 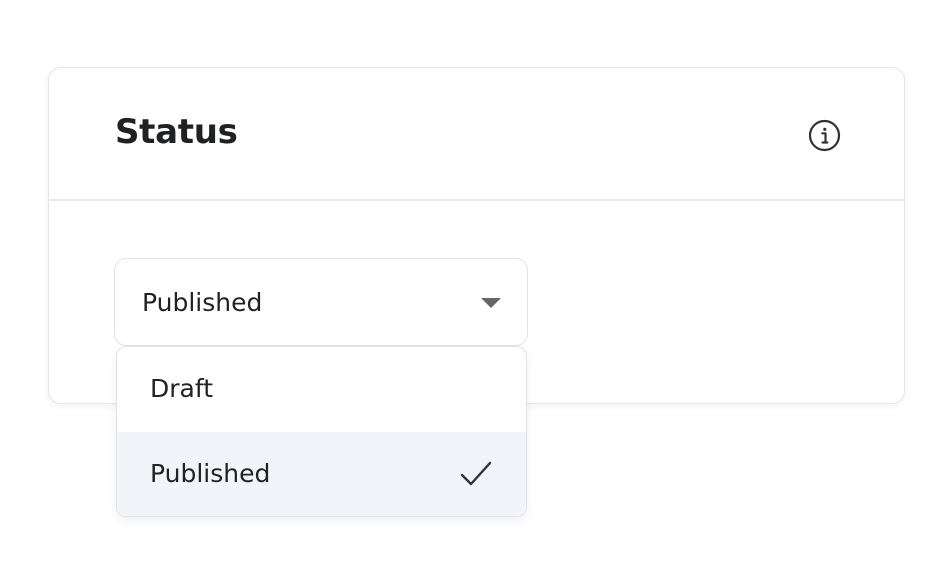 I want to click on chevron-down-icon, so click(x=491, y=303).